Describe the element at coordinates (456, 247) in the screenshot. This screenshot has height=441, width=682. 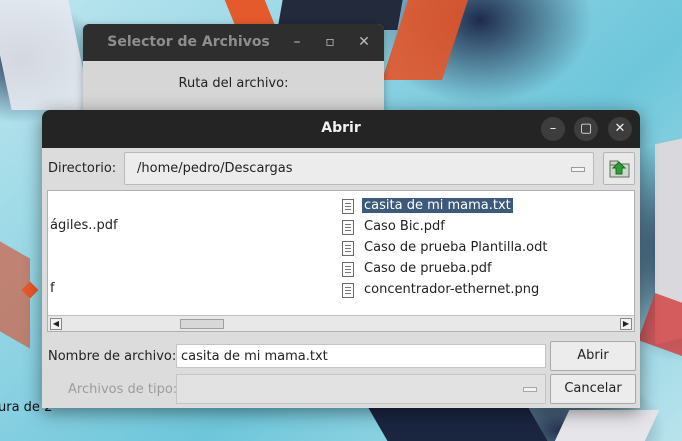
I see `file-name: Caso de prueba Plantilla.odt` at that location.